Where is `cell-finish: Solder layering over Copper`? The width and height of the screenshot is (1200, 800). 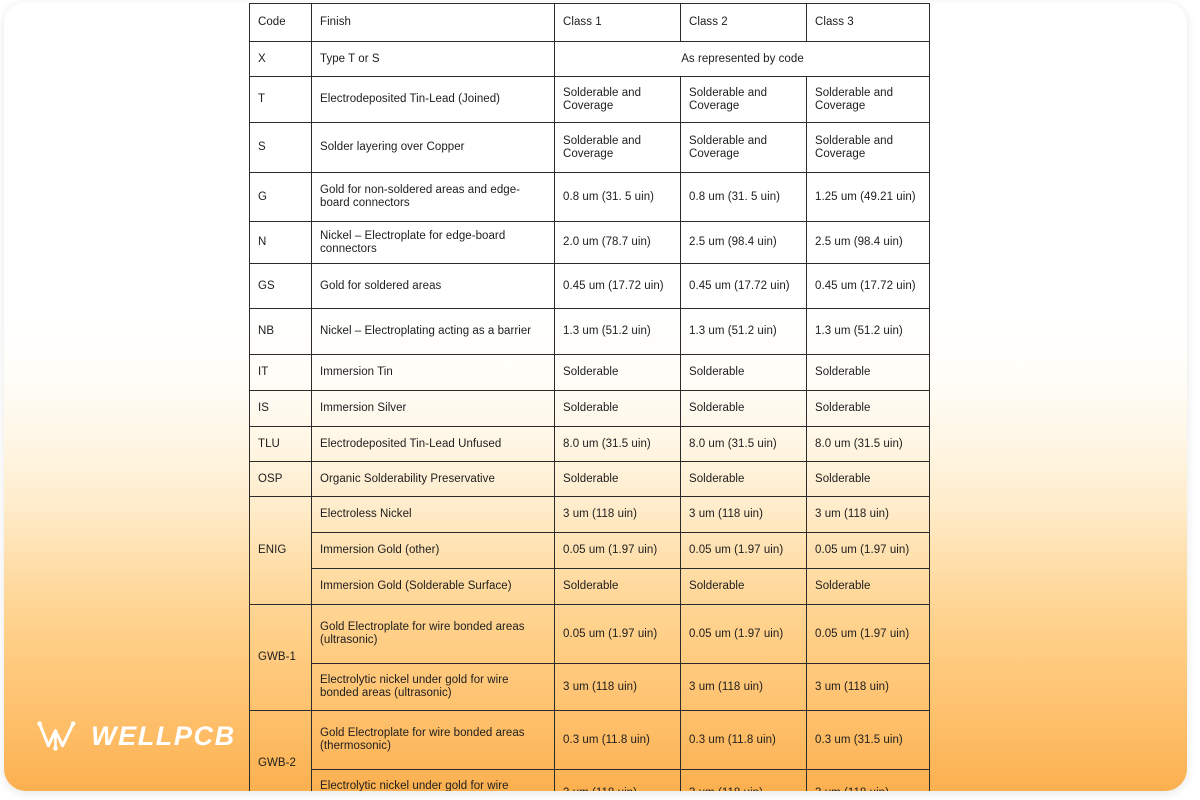
cell-finish: Solder layering over Copper is located at coordinates (433, 147).